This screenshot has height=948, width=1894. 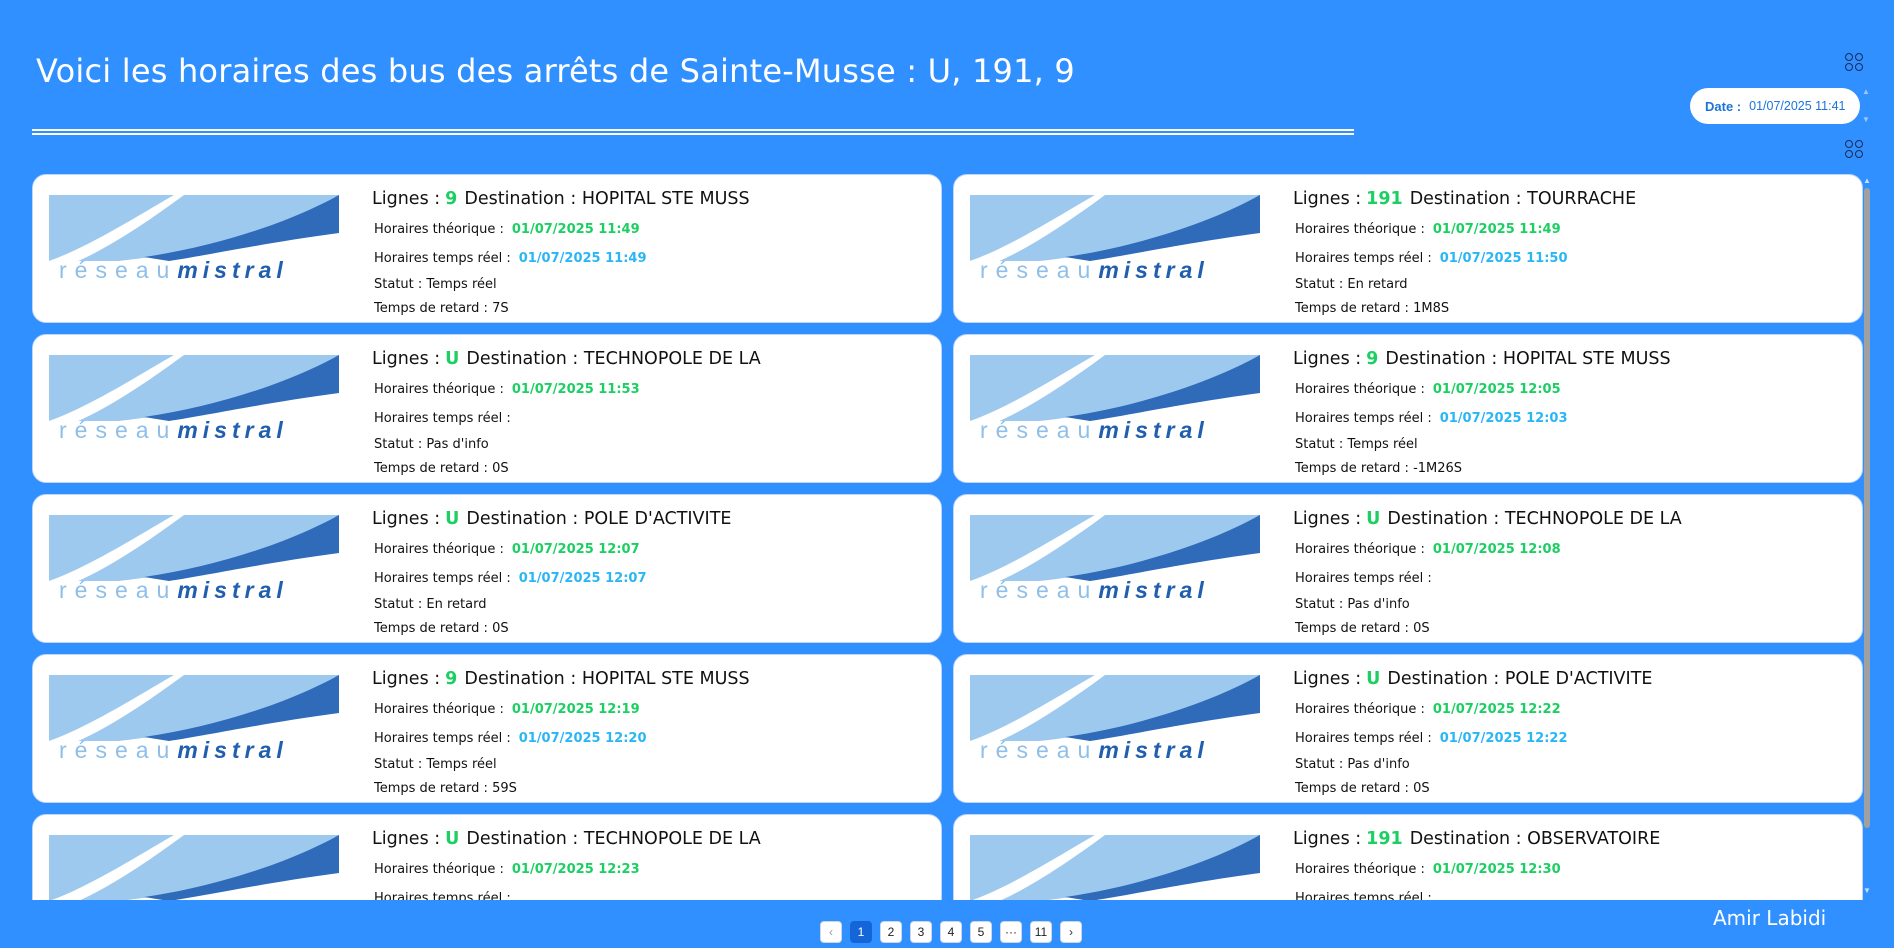 What do you see at coordinates (575, 869) in the screenshot?
I see `theoretical-time-value: 01/07/2025 12:23` at bounding box center [575, 869].